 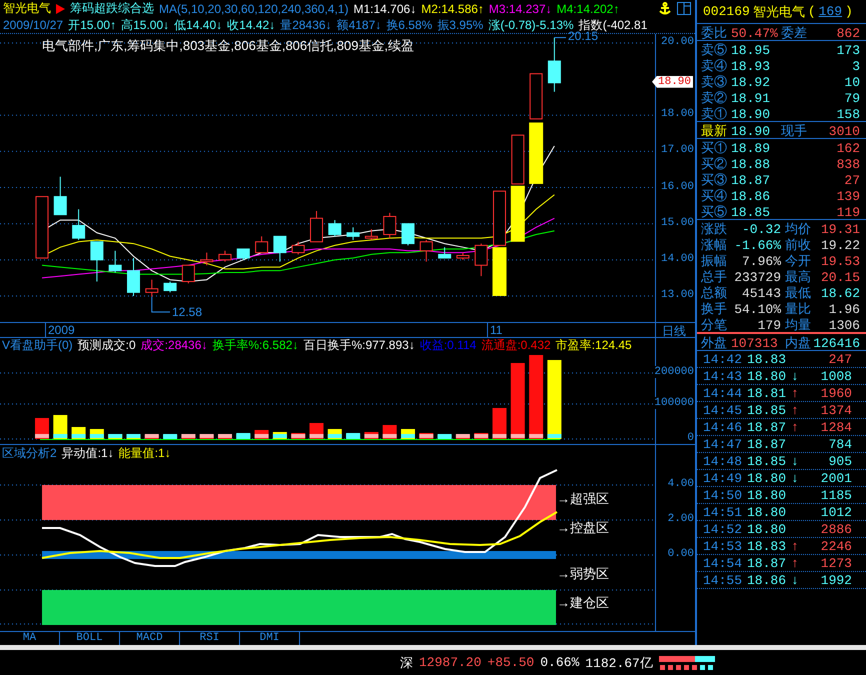 What do you see at coordinates (751, 131) in the screenshot?
I see `quote-value: 18.90` at bounding box center [751, 131].